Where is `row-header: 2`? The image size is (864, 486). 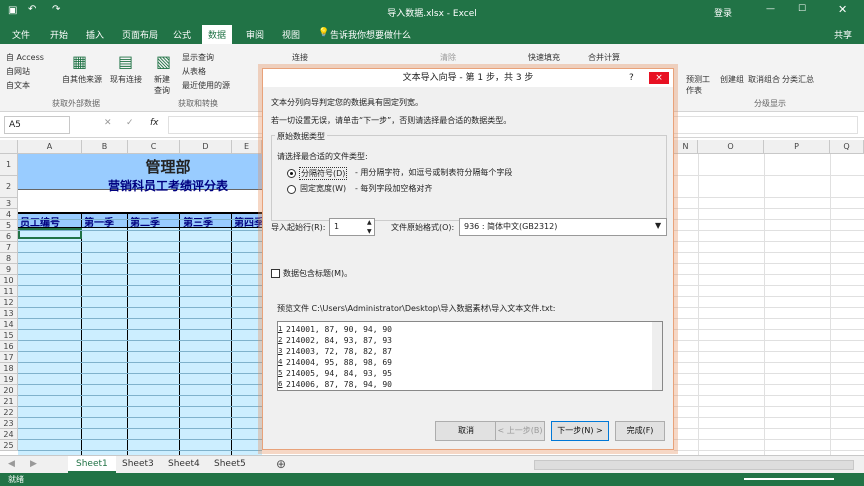 row-header: 2 is located at coordinates (9, 187).